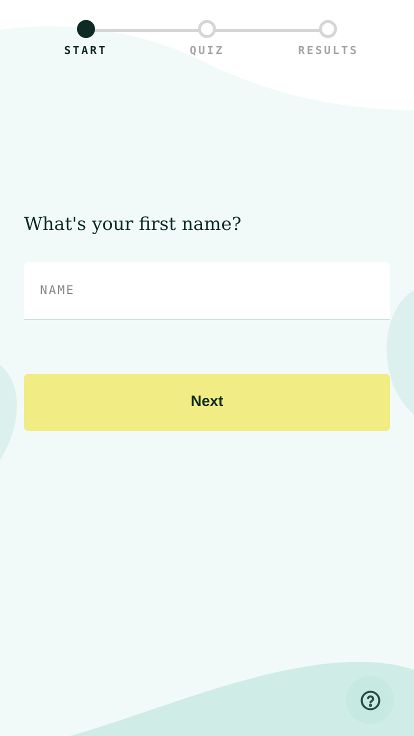 Image resolution: width=414 pixels, height=736 pixels. I want to click on help-icon, so click(370, 700).